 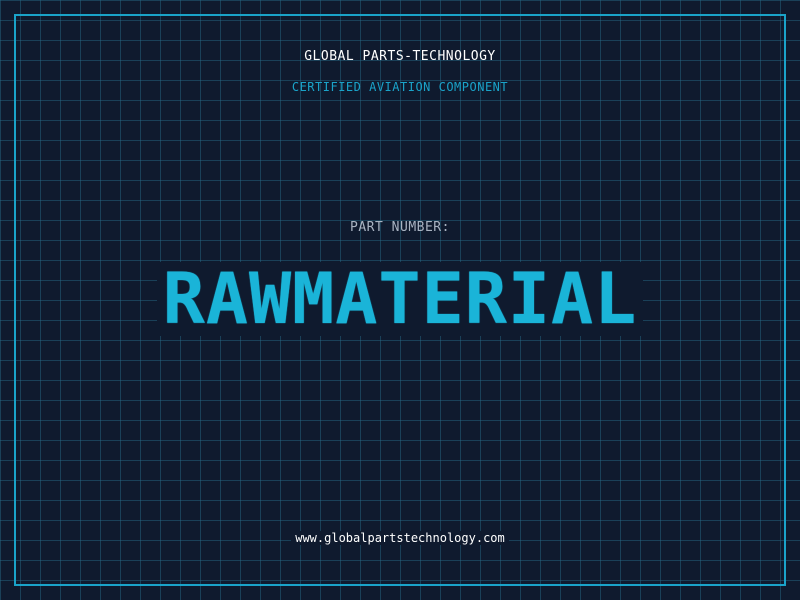 I want to click on website-url-container: www.globalpartstechnology.com, so click(x=400, y=538).